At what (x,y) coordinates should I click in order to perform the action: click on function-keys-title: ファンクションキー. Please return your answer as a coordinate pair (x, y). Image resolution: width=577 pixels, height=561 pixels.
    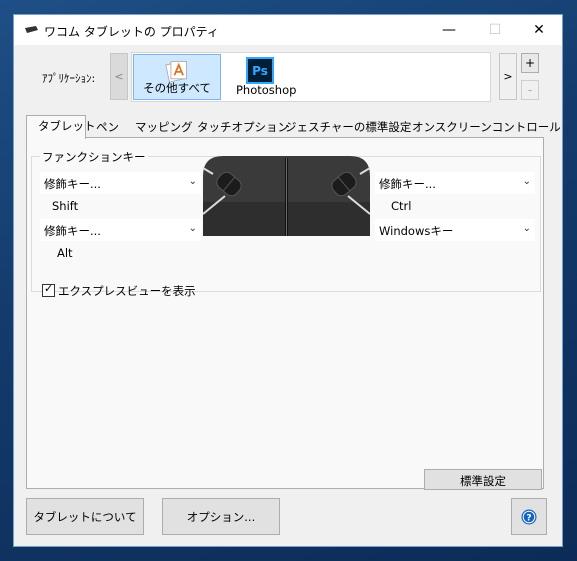
    Looking at the image, I should click on (94, 157).